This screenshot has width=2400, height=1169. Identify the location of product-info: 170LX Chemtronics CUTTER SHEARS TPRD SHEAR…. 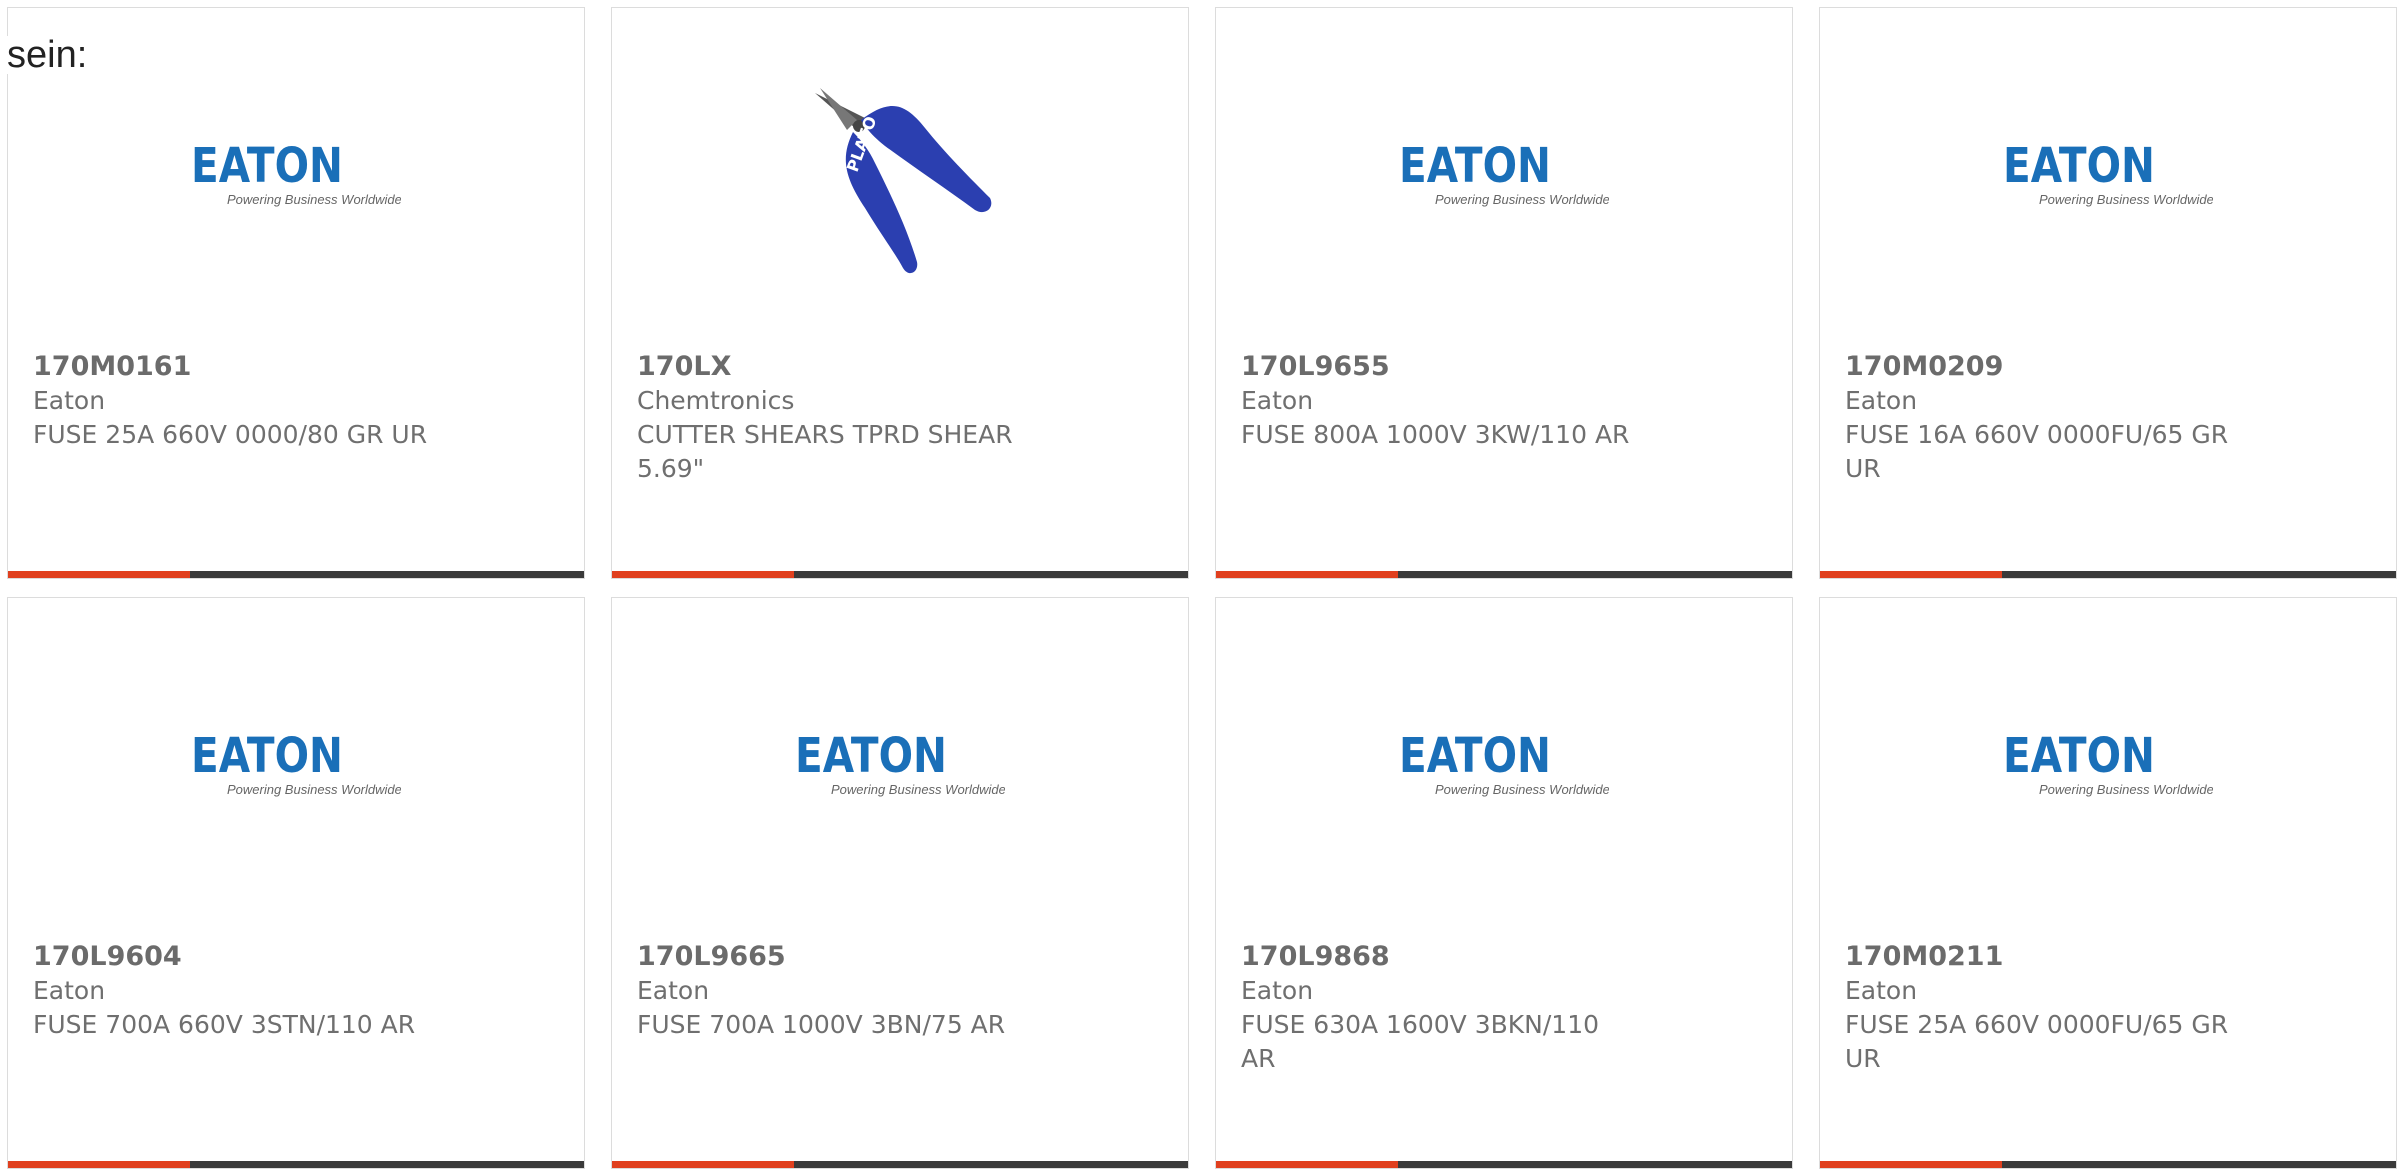
(837, 418).